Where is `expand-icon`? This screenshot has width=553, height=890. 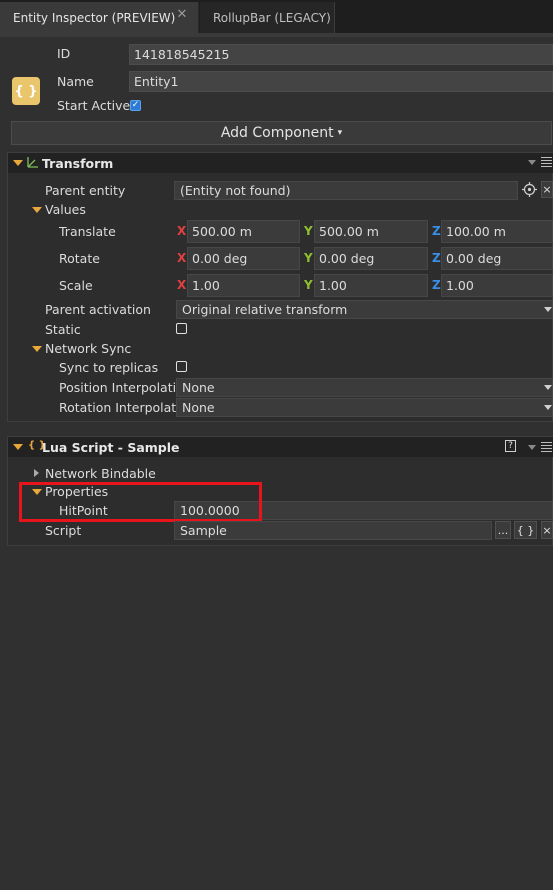 expand-icon is located at coordinates (36, 473).